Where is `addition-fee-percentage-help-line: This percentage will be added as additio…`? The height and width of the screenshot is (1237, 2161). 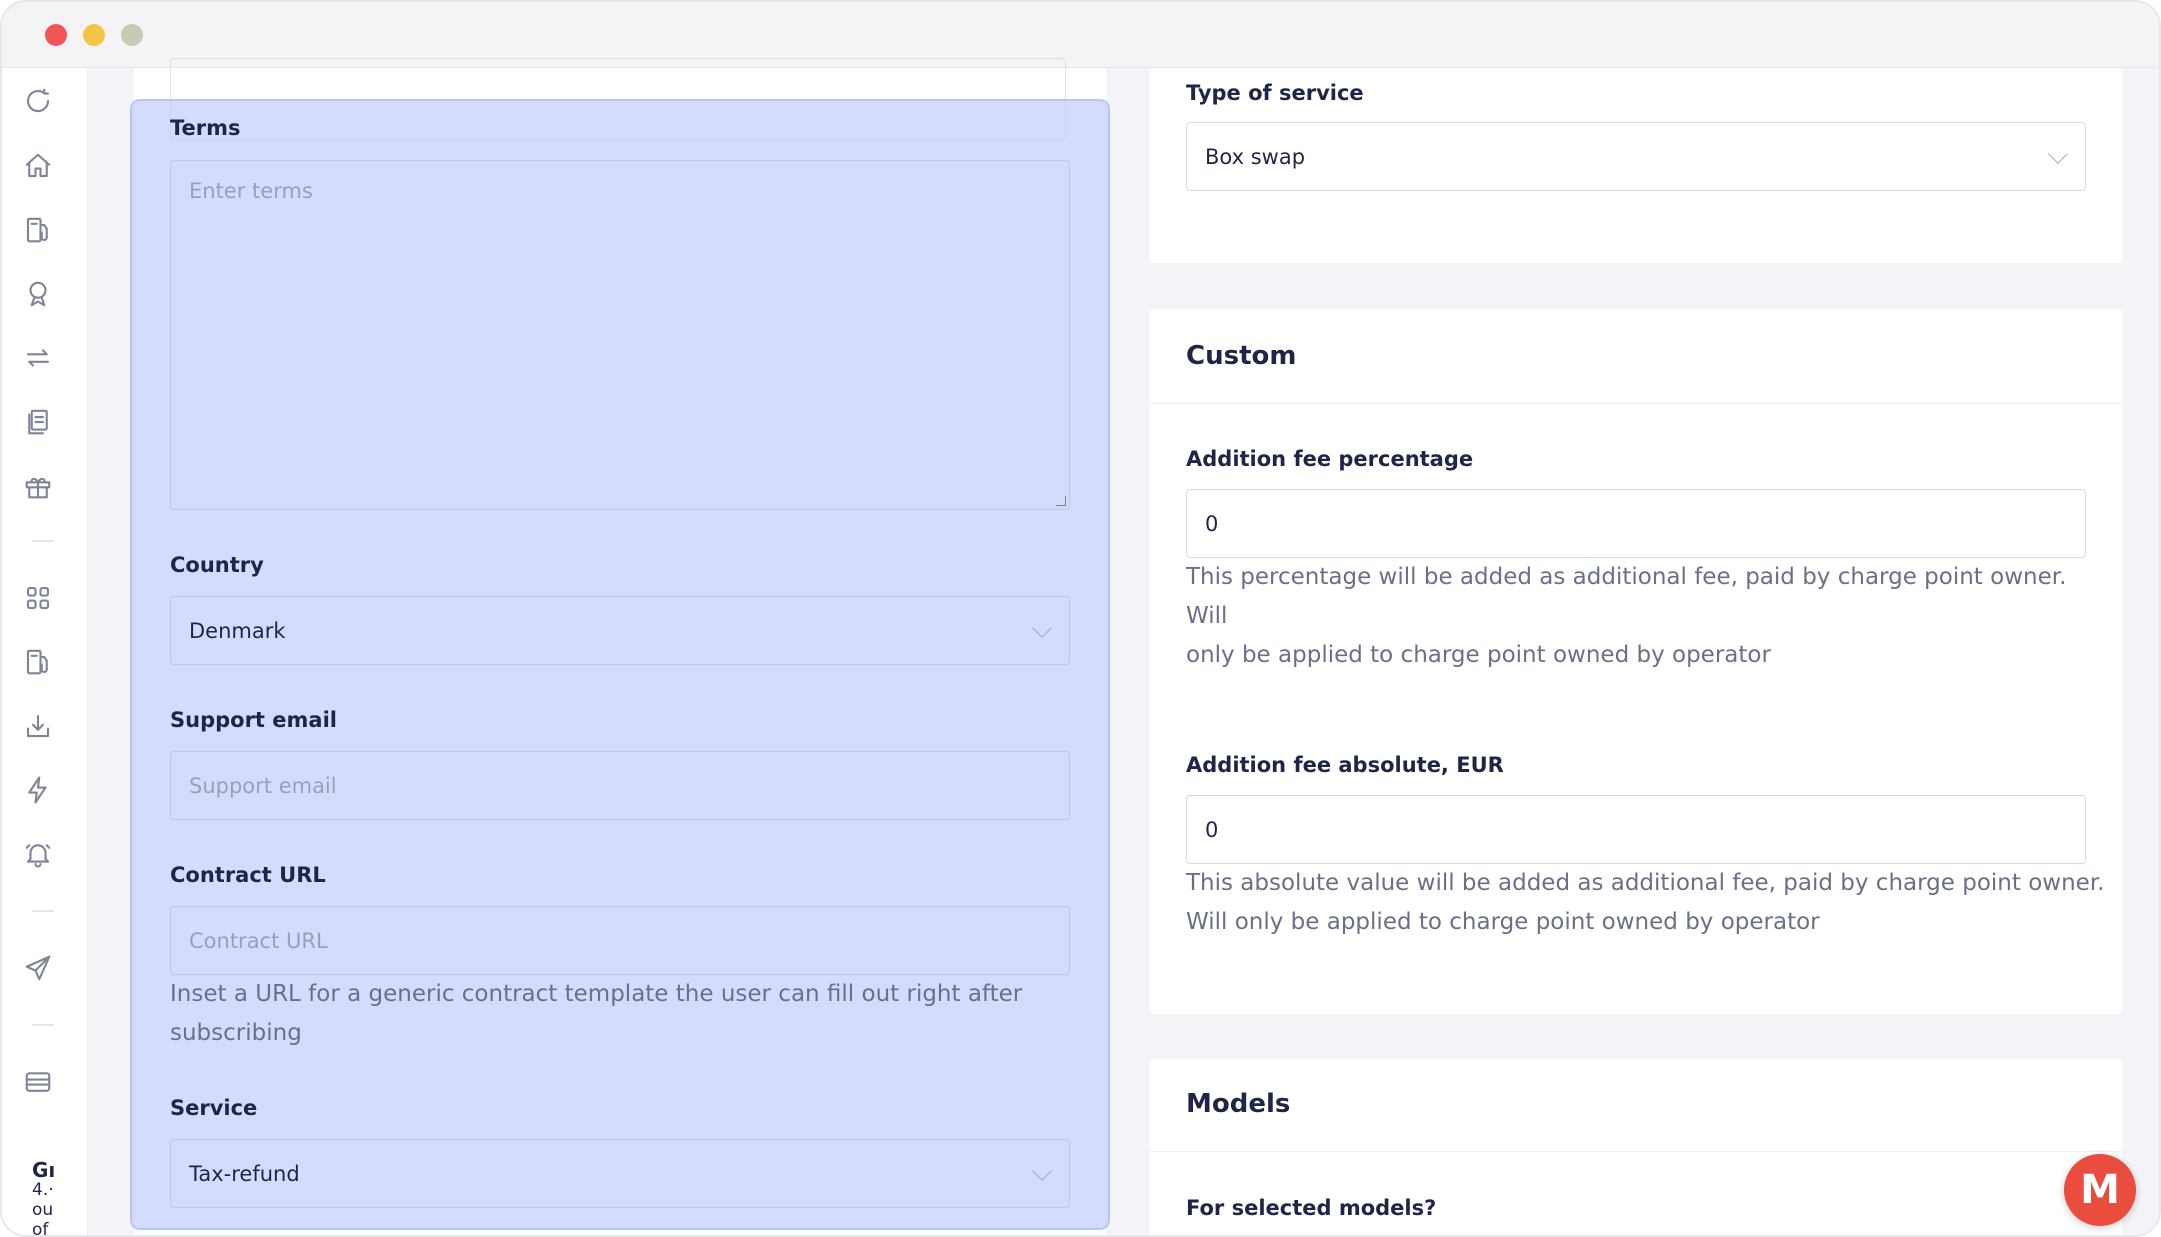
addition-fee-percentage-help-line: This percentage will be added as additio… is located at coordinates (1626, 596).